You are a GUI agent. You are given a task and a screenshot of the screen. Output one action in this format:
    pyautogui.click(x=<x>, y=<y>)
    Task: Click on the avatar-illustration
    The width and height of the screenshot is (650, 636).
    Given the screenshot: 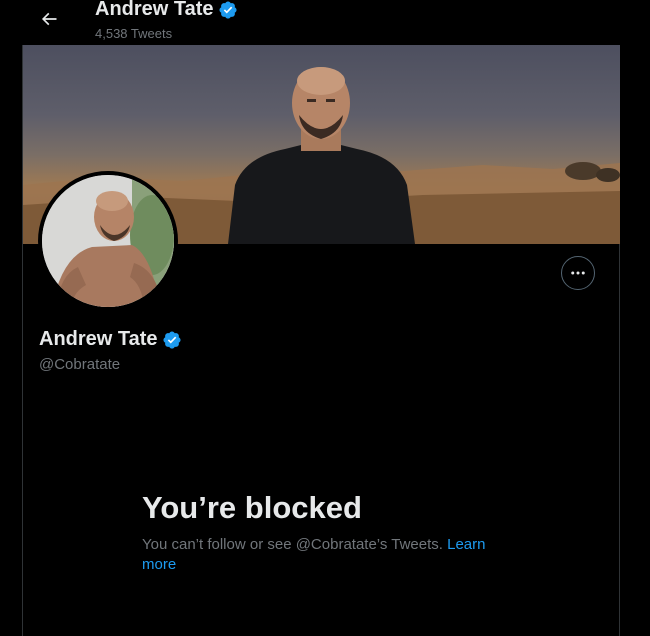 What is the action you would take?
    pyautogui.click(x=108, y=241)
    